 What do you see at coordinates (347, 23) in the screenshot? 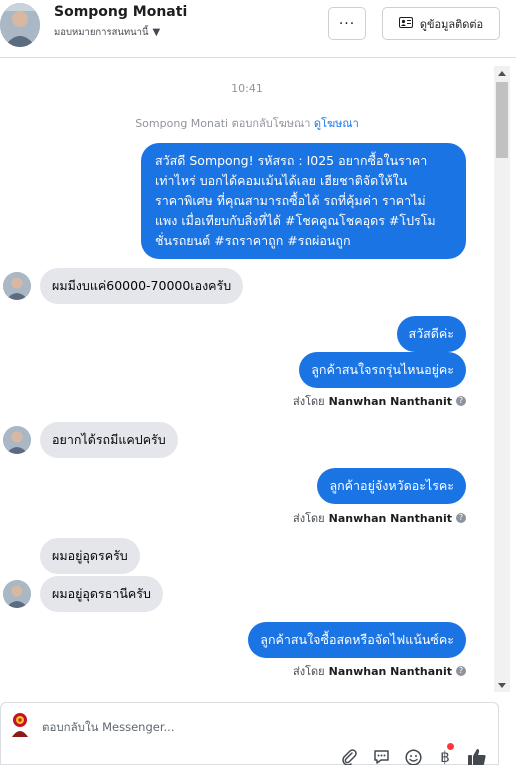
I see `more-options-button: ···` at bounding box center [347, 23].